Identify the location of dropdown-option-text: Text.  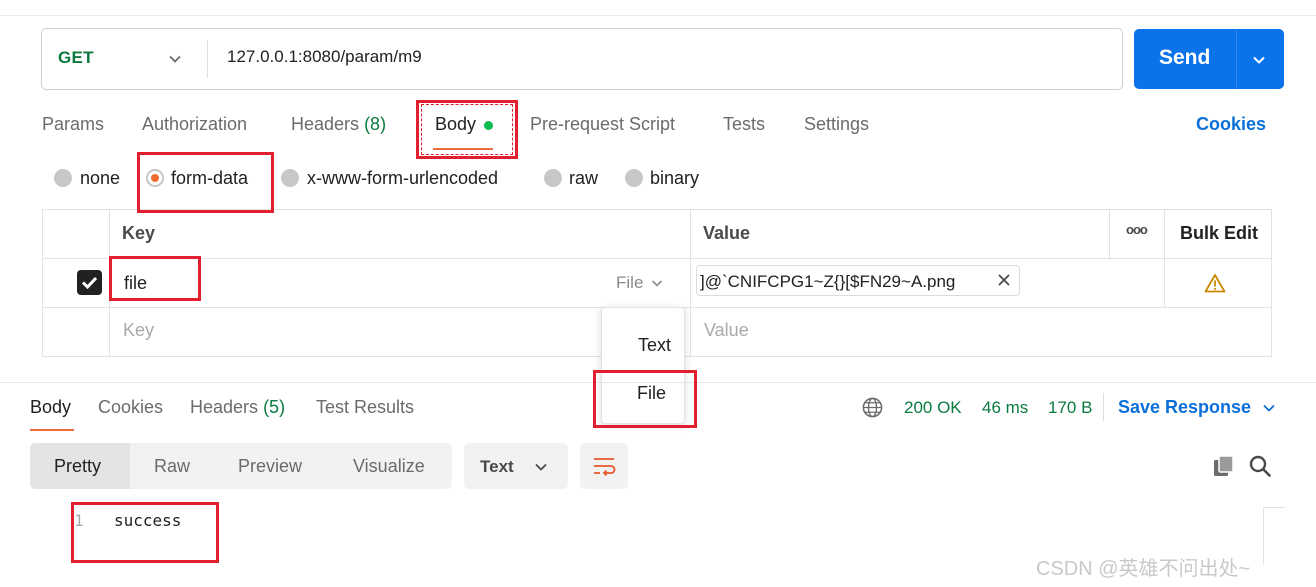
(654, 345).